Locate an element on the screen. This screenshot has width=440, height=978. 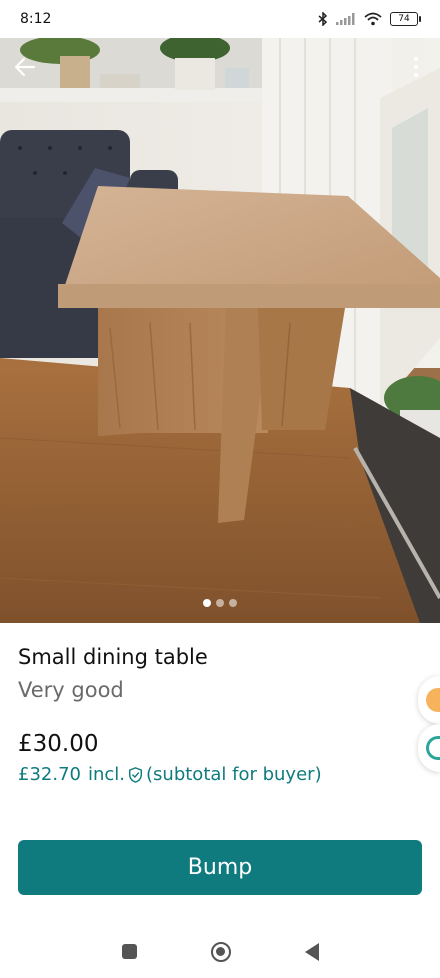
item-title: Small dining table is located at coordinates (113, 657).